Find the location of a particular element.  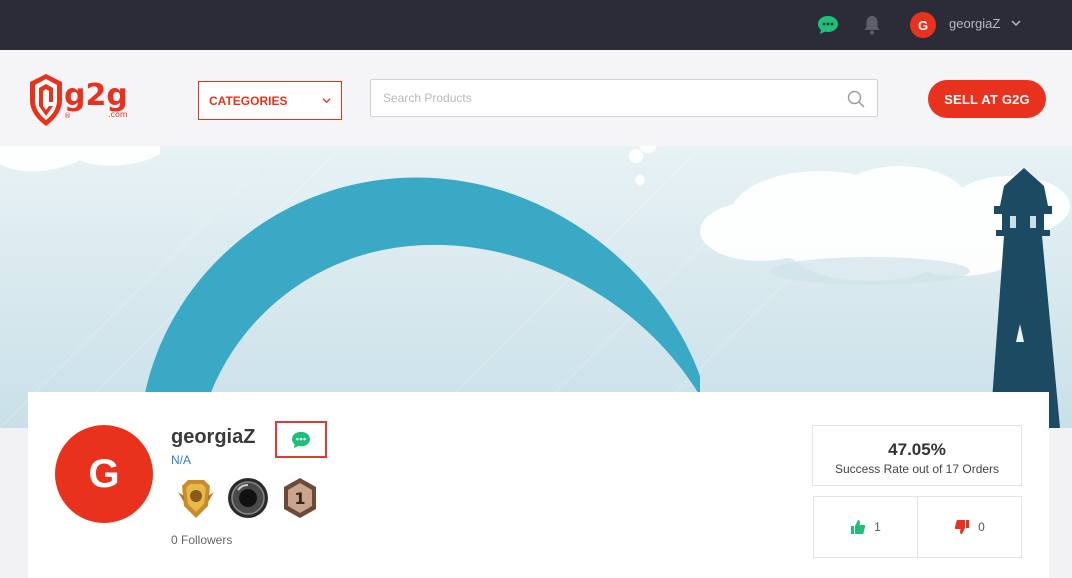

feedback-box: 1 0 is located at coordinates (917, 527).